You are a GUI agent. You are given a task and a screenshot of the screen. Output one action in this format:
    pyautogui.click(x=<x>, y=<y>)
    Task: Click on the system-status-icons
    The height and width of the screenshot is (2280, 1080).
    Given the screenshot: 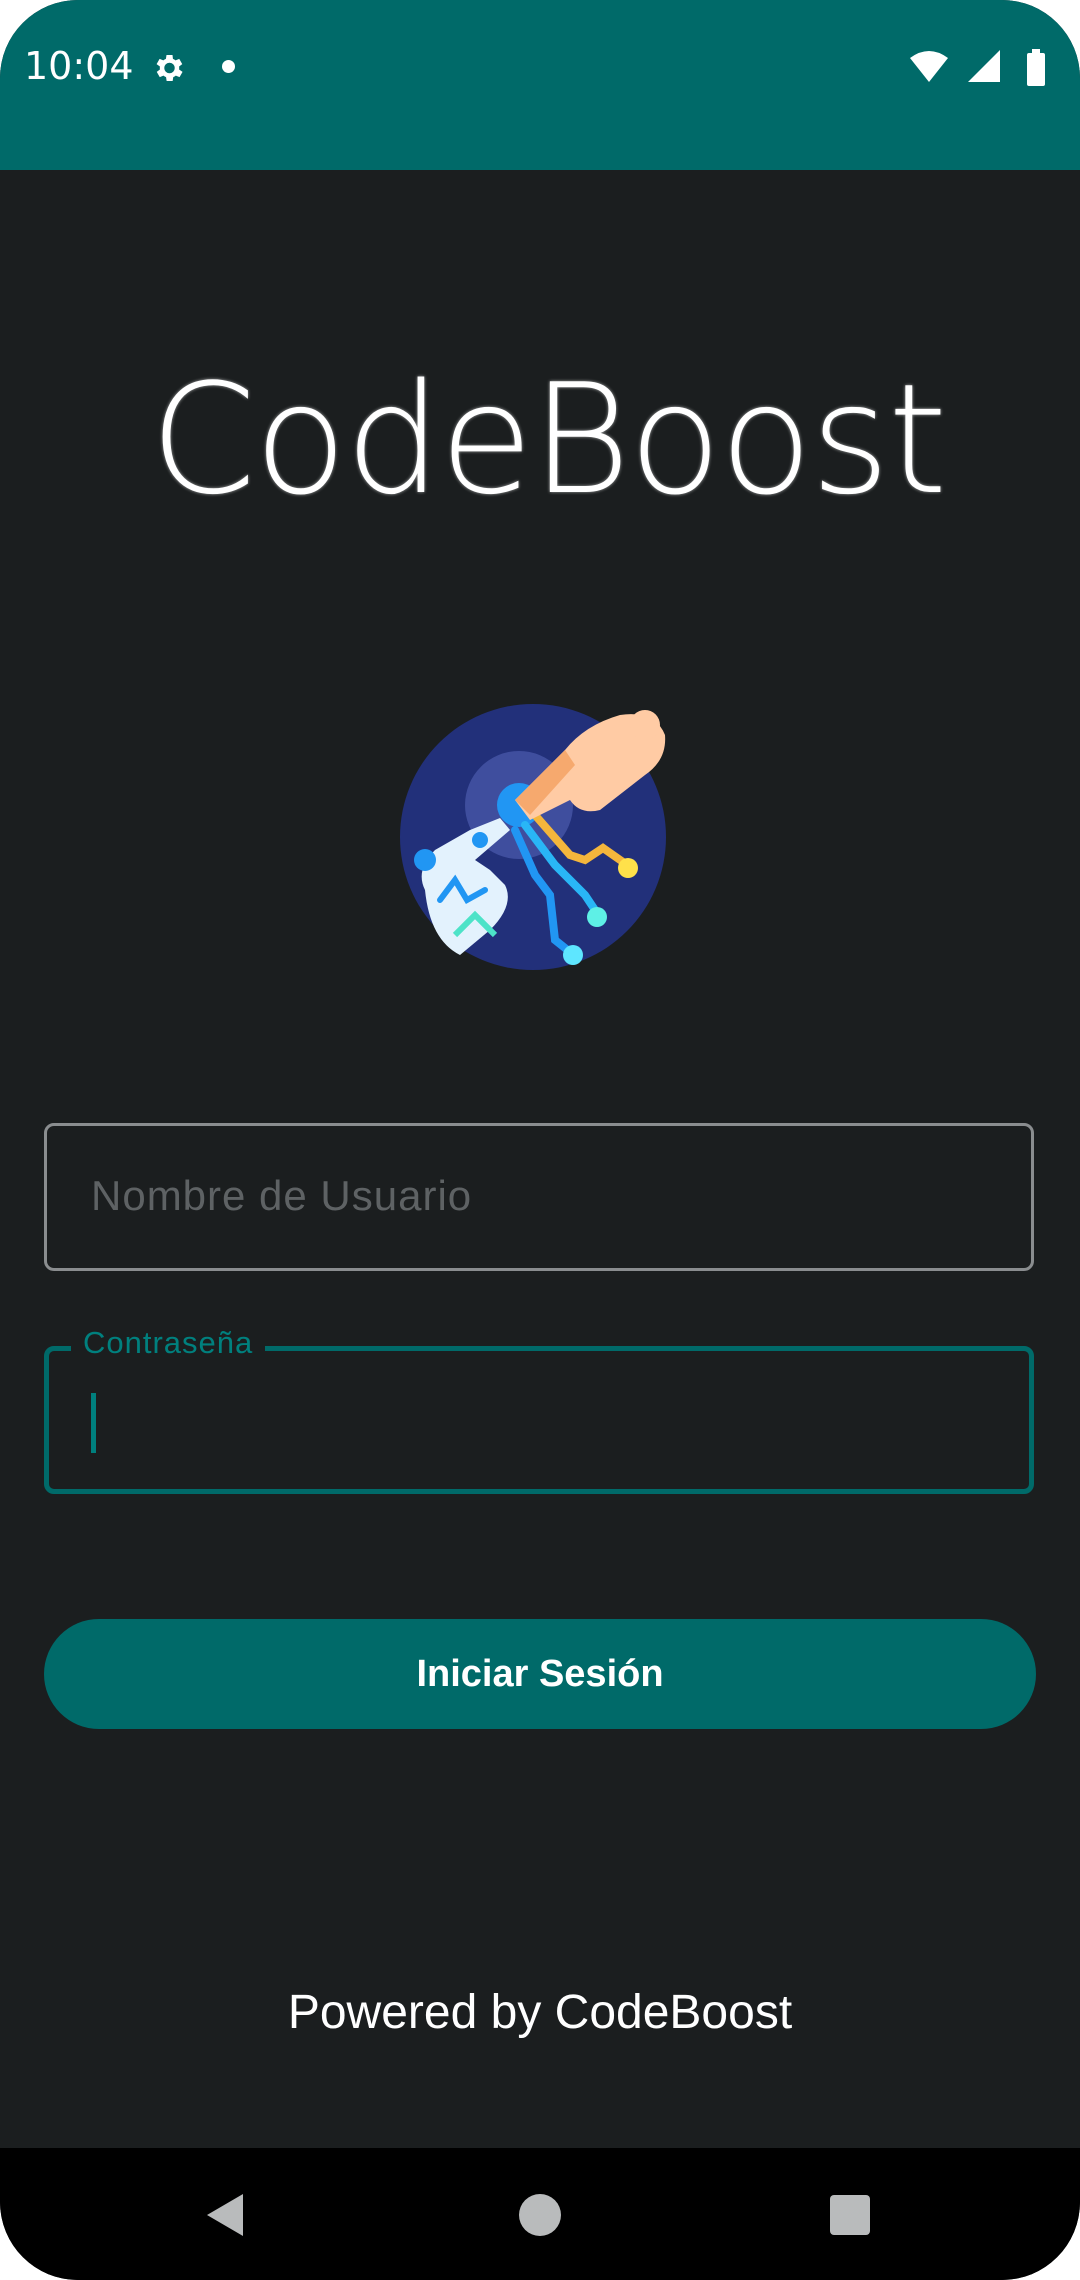 What is the action you would take?
    pyautogui.click(x=977, y=67)
    